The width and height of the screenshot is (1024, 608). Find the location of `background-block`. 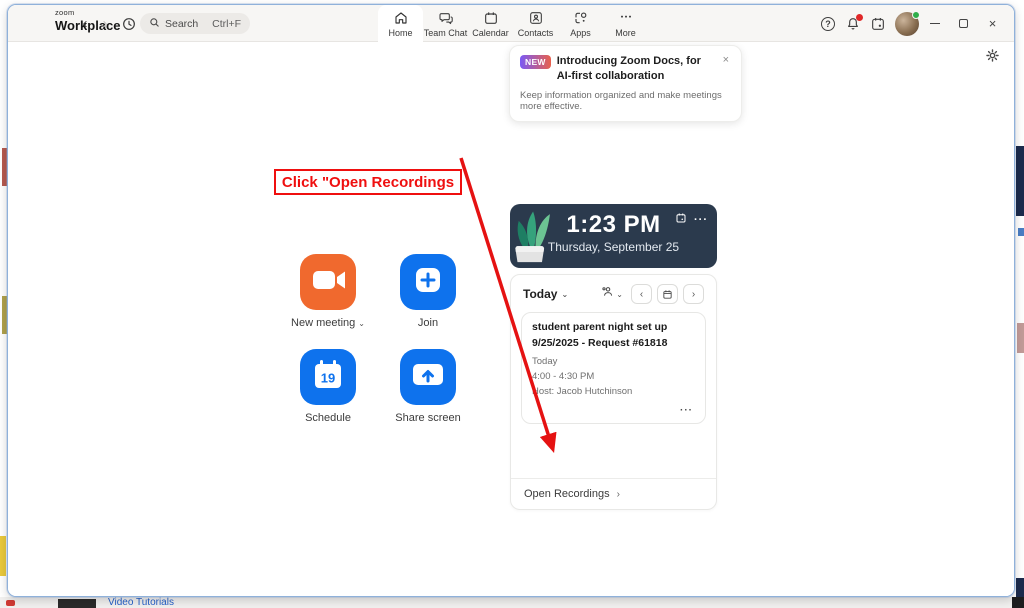

background-block is located at coordinates (77, 603).